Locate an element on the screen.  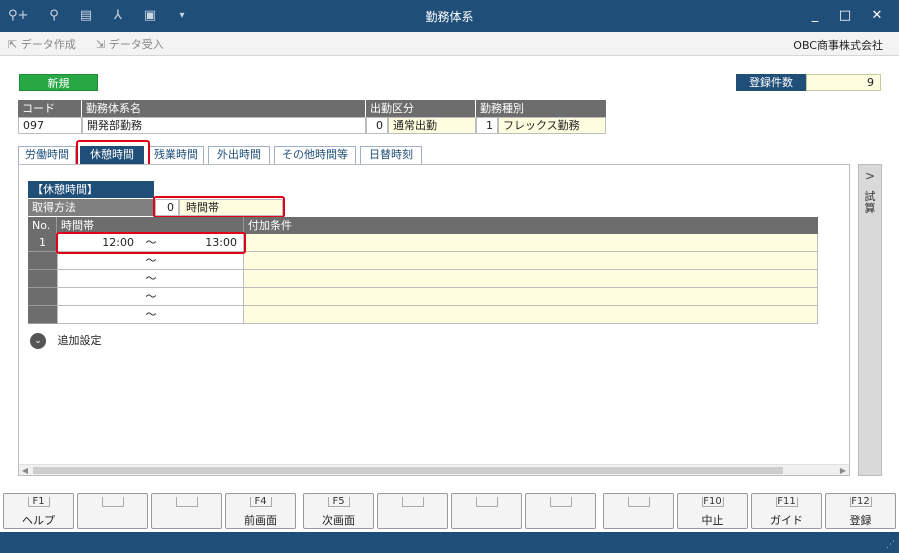
create-data-button: ⇱ データ作成 is located at coordinates (42, 44).